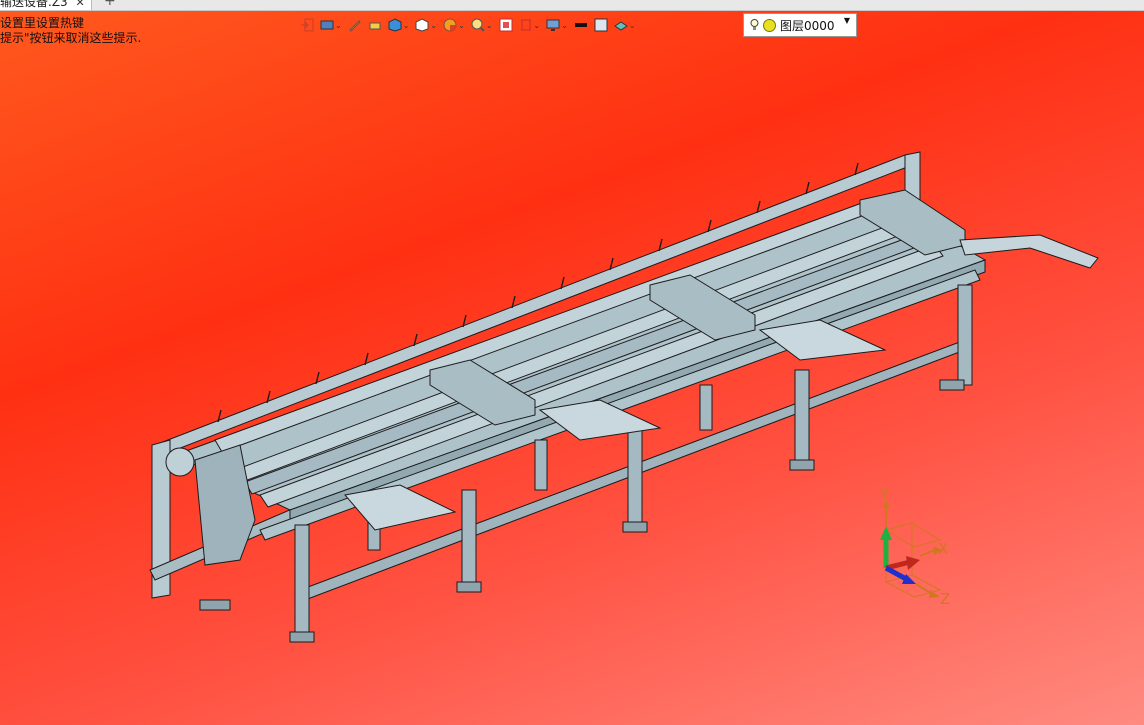 This screenshot has width=1144, height=725. I want to click on material-button: ⌄, so click(625, 25).